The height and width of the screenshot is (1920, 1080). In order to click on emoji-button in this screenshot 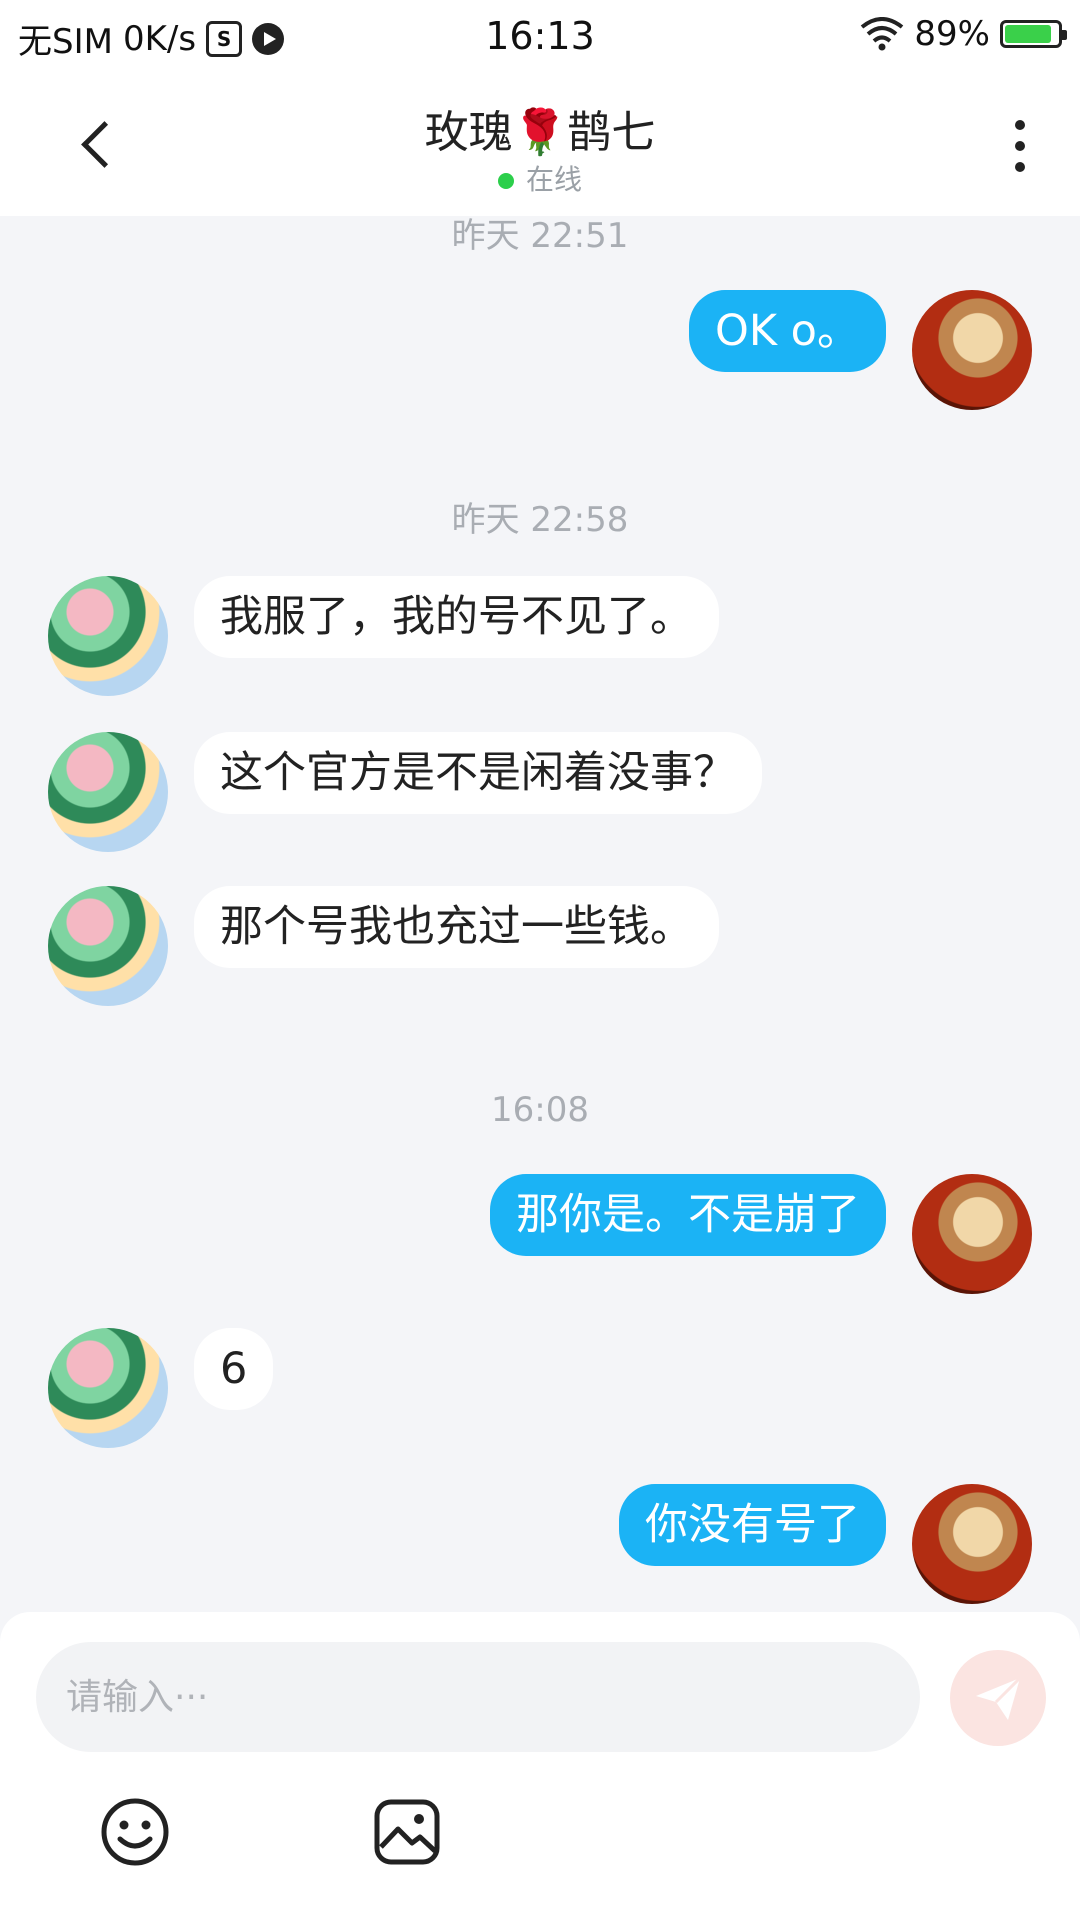, I will do `click(135, 1832)`.